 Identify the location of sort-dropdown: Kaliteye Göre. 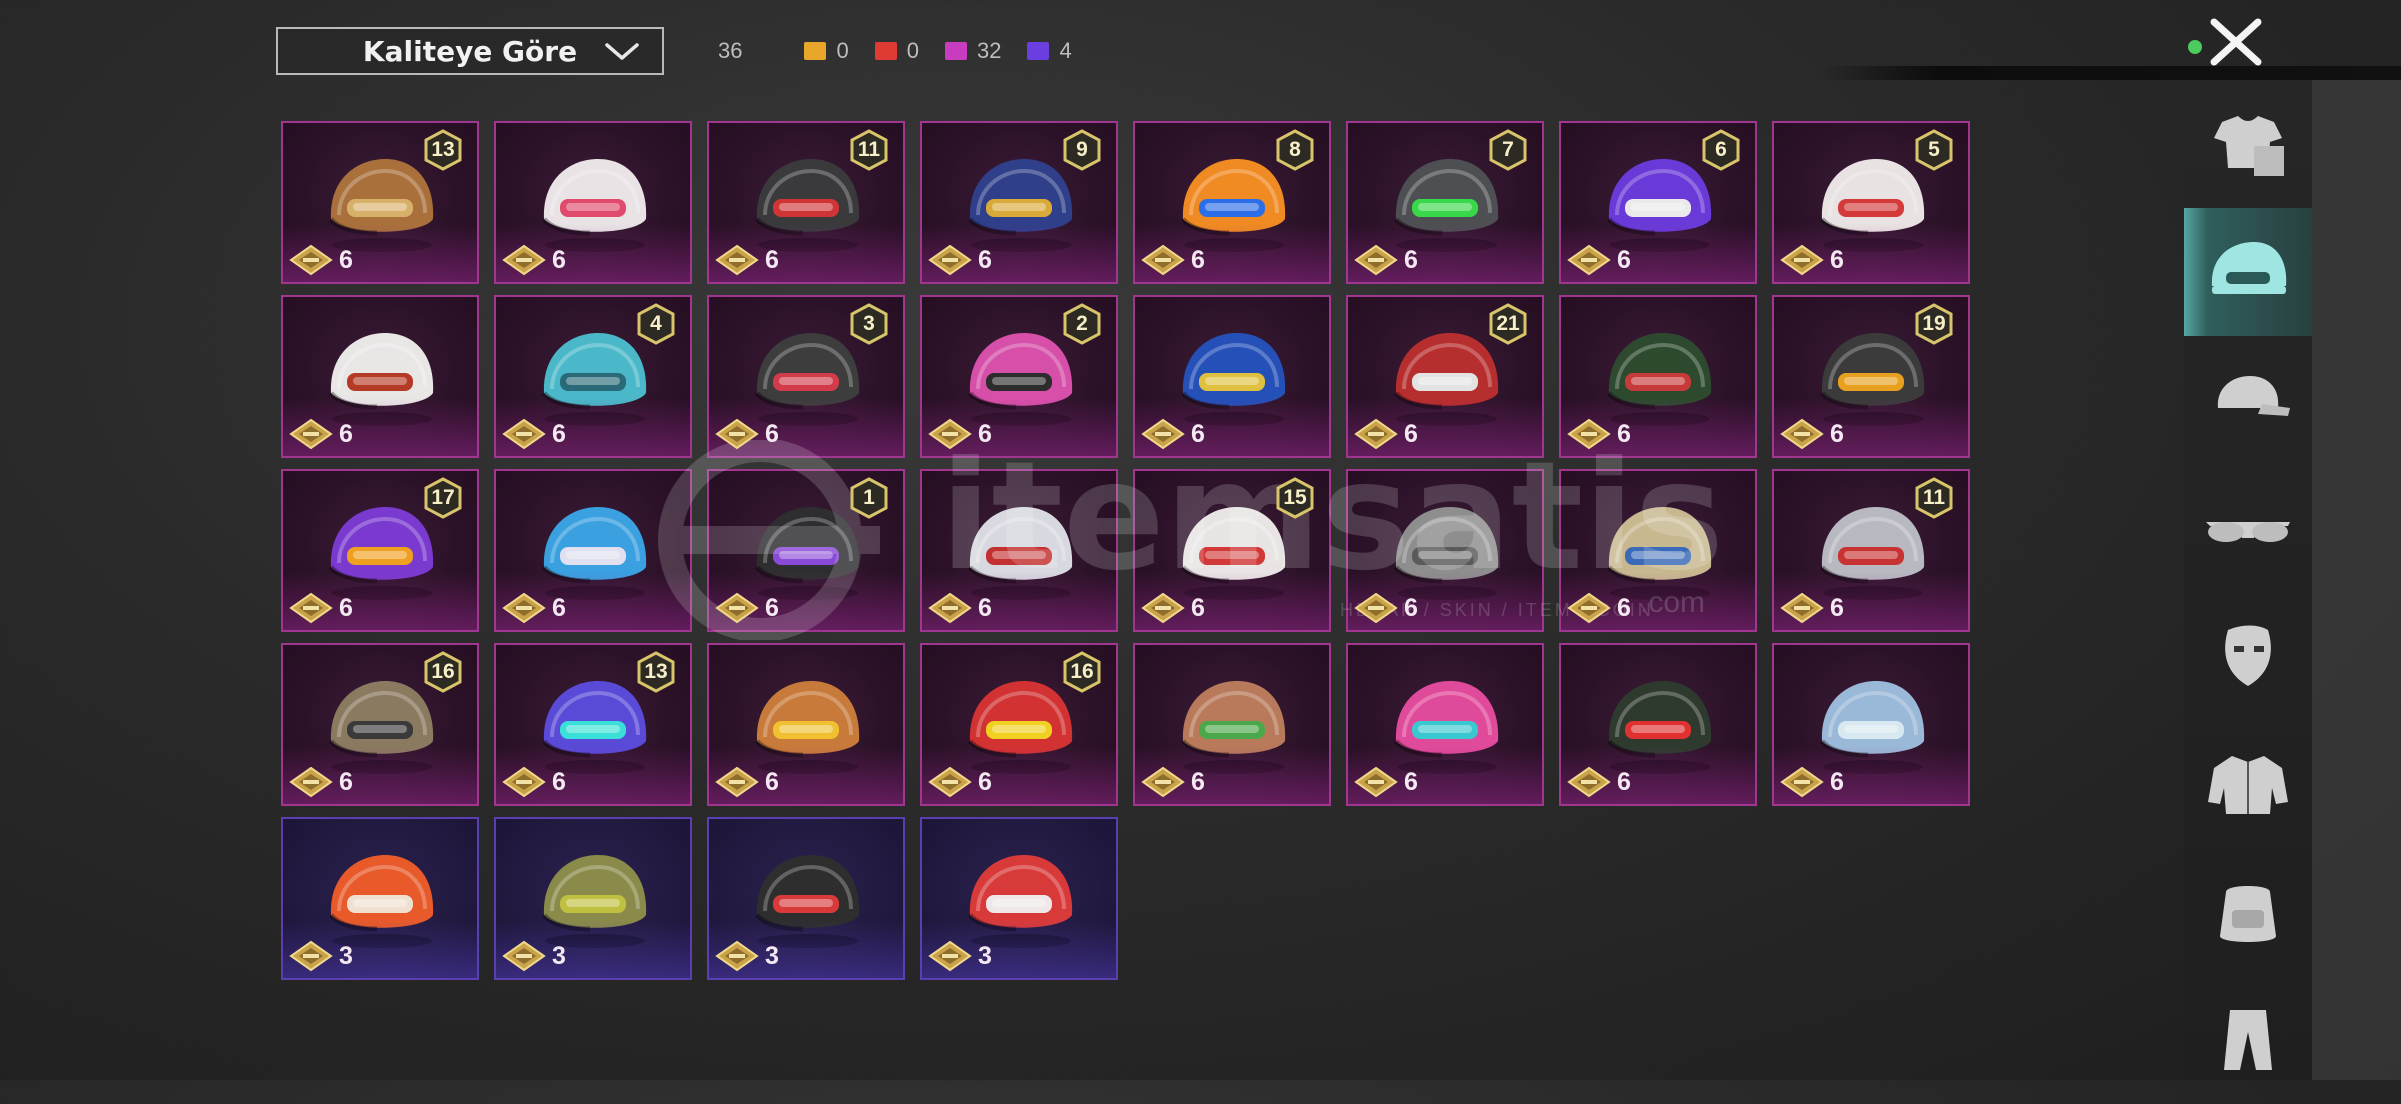
(470, 51).